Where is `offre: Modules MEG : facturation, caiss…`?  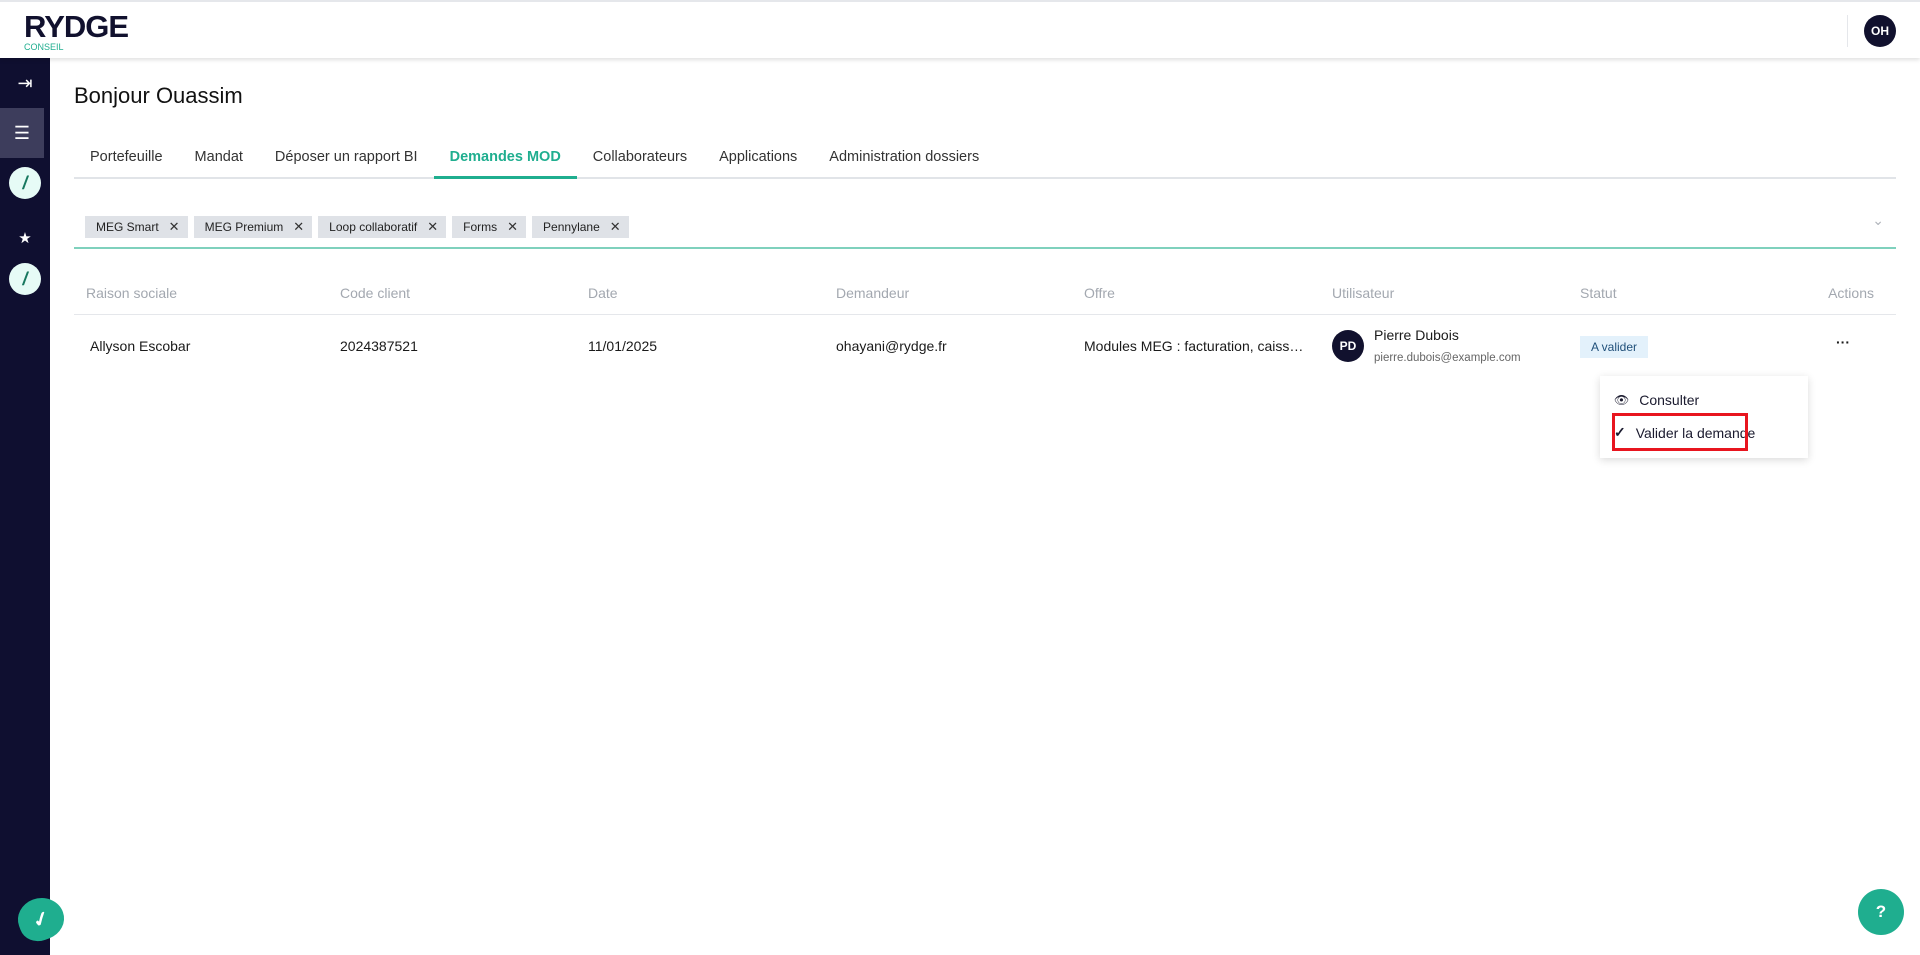 offre: Modules MEG : facturation, caiss… is located at coordinates (1194, 346).